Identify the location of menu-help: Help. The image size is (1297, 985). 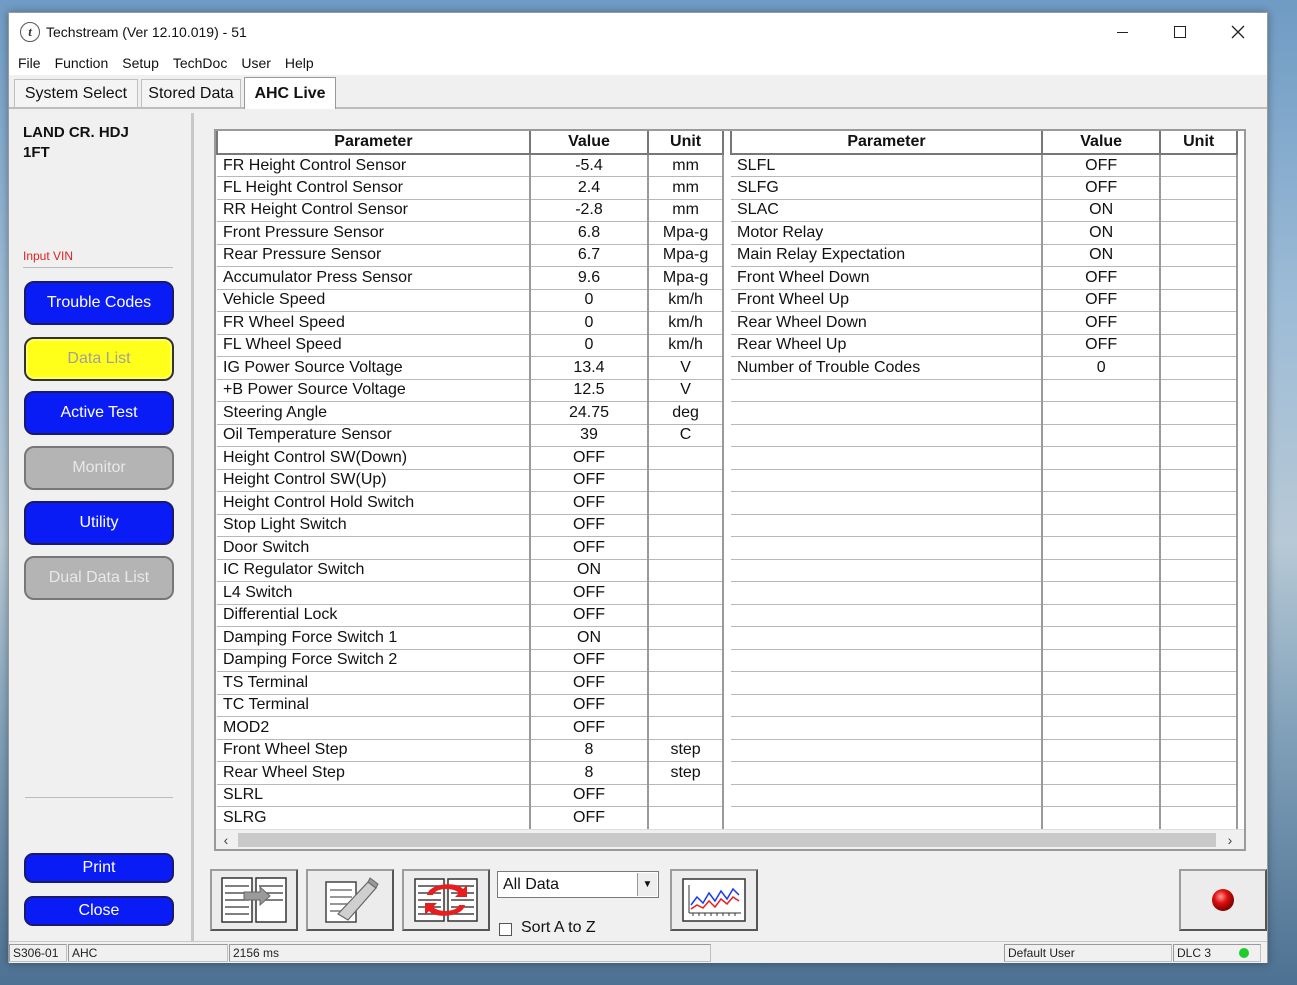
(299, 63).